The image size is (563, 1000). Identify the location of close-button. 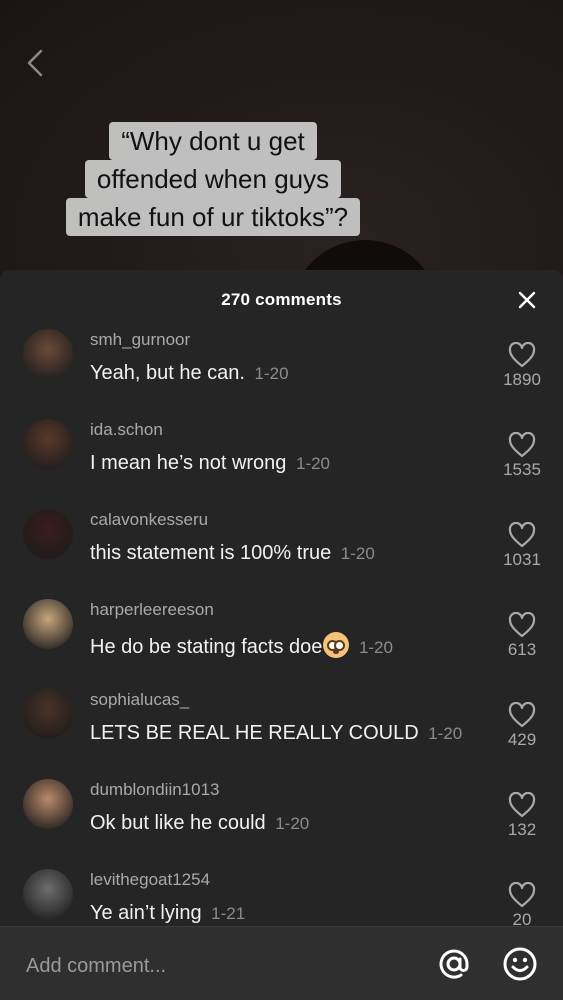
(527, 300).